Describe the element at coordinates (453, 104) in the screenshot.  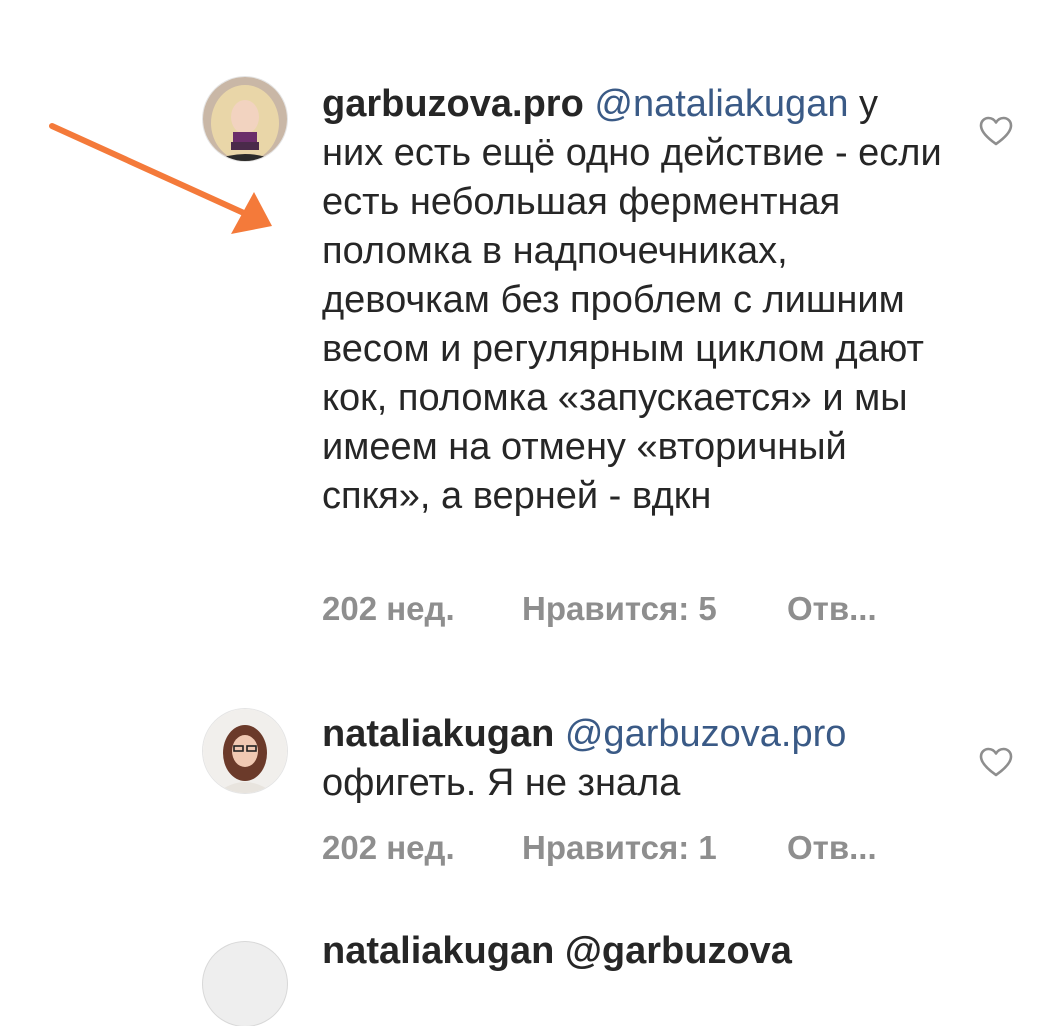
I see `username: garbuzova.pro` at that location.